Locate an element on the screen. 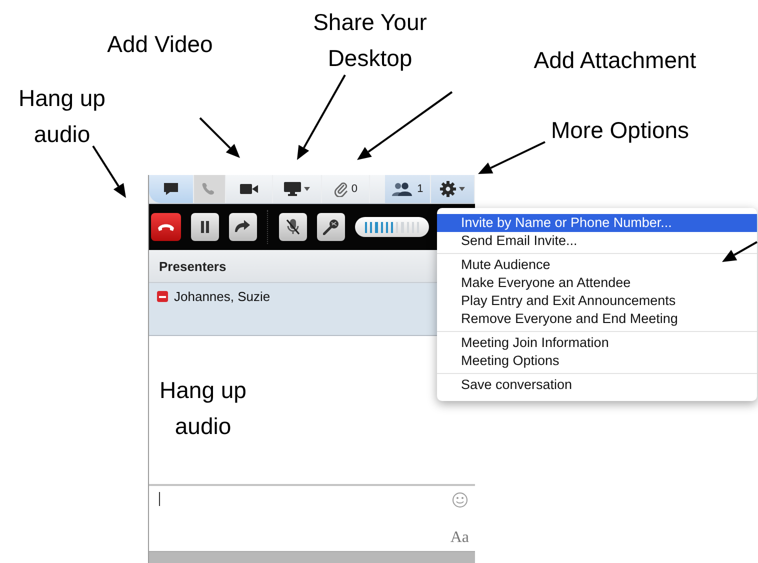 Image resolution: width=758 pixels, height=563 pixels. menu-item: Meeting Join Information is located at coordinates (597, 343).